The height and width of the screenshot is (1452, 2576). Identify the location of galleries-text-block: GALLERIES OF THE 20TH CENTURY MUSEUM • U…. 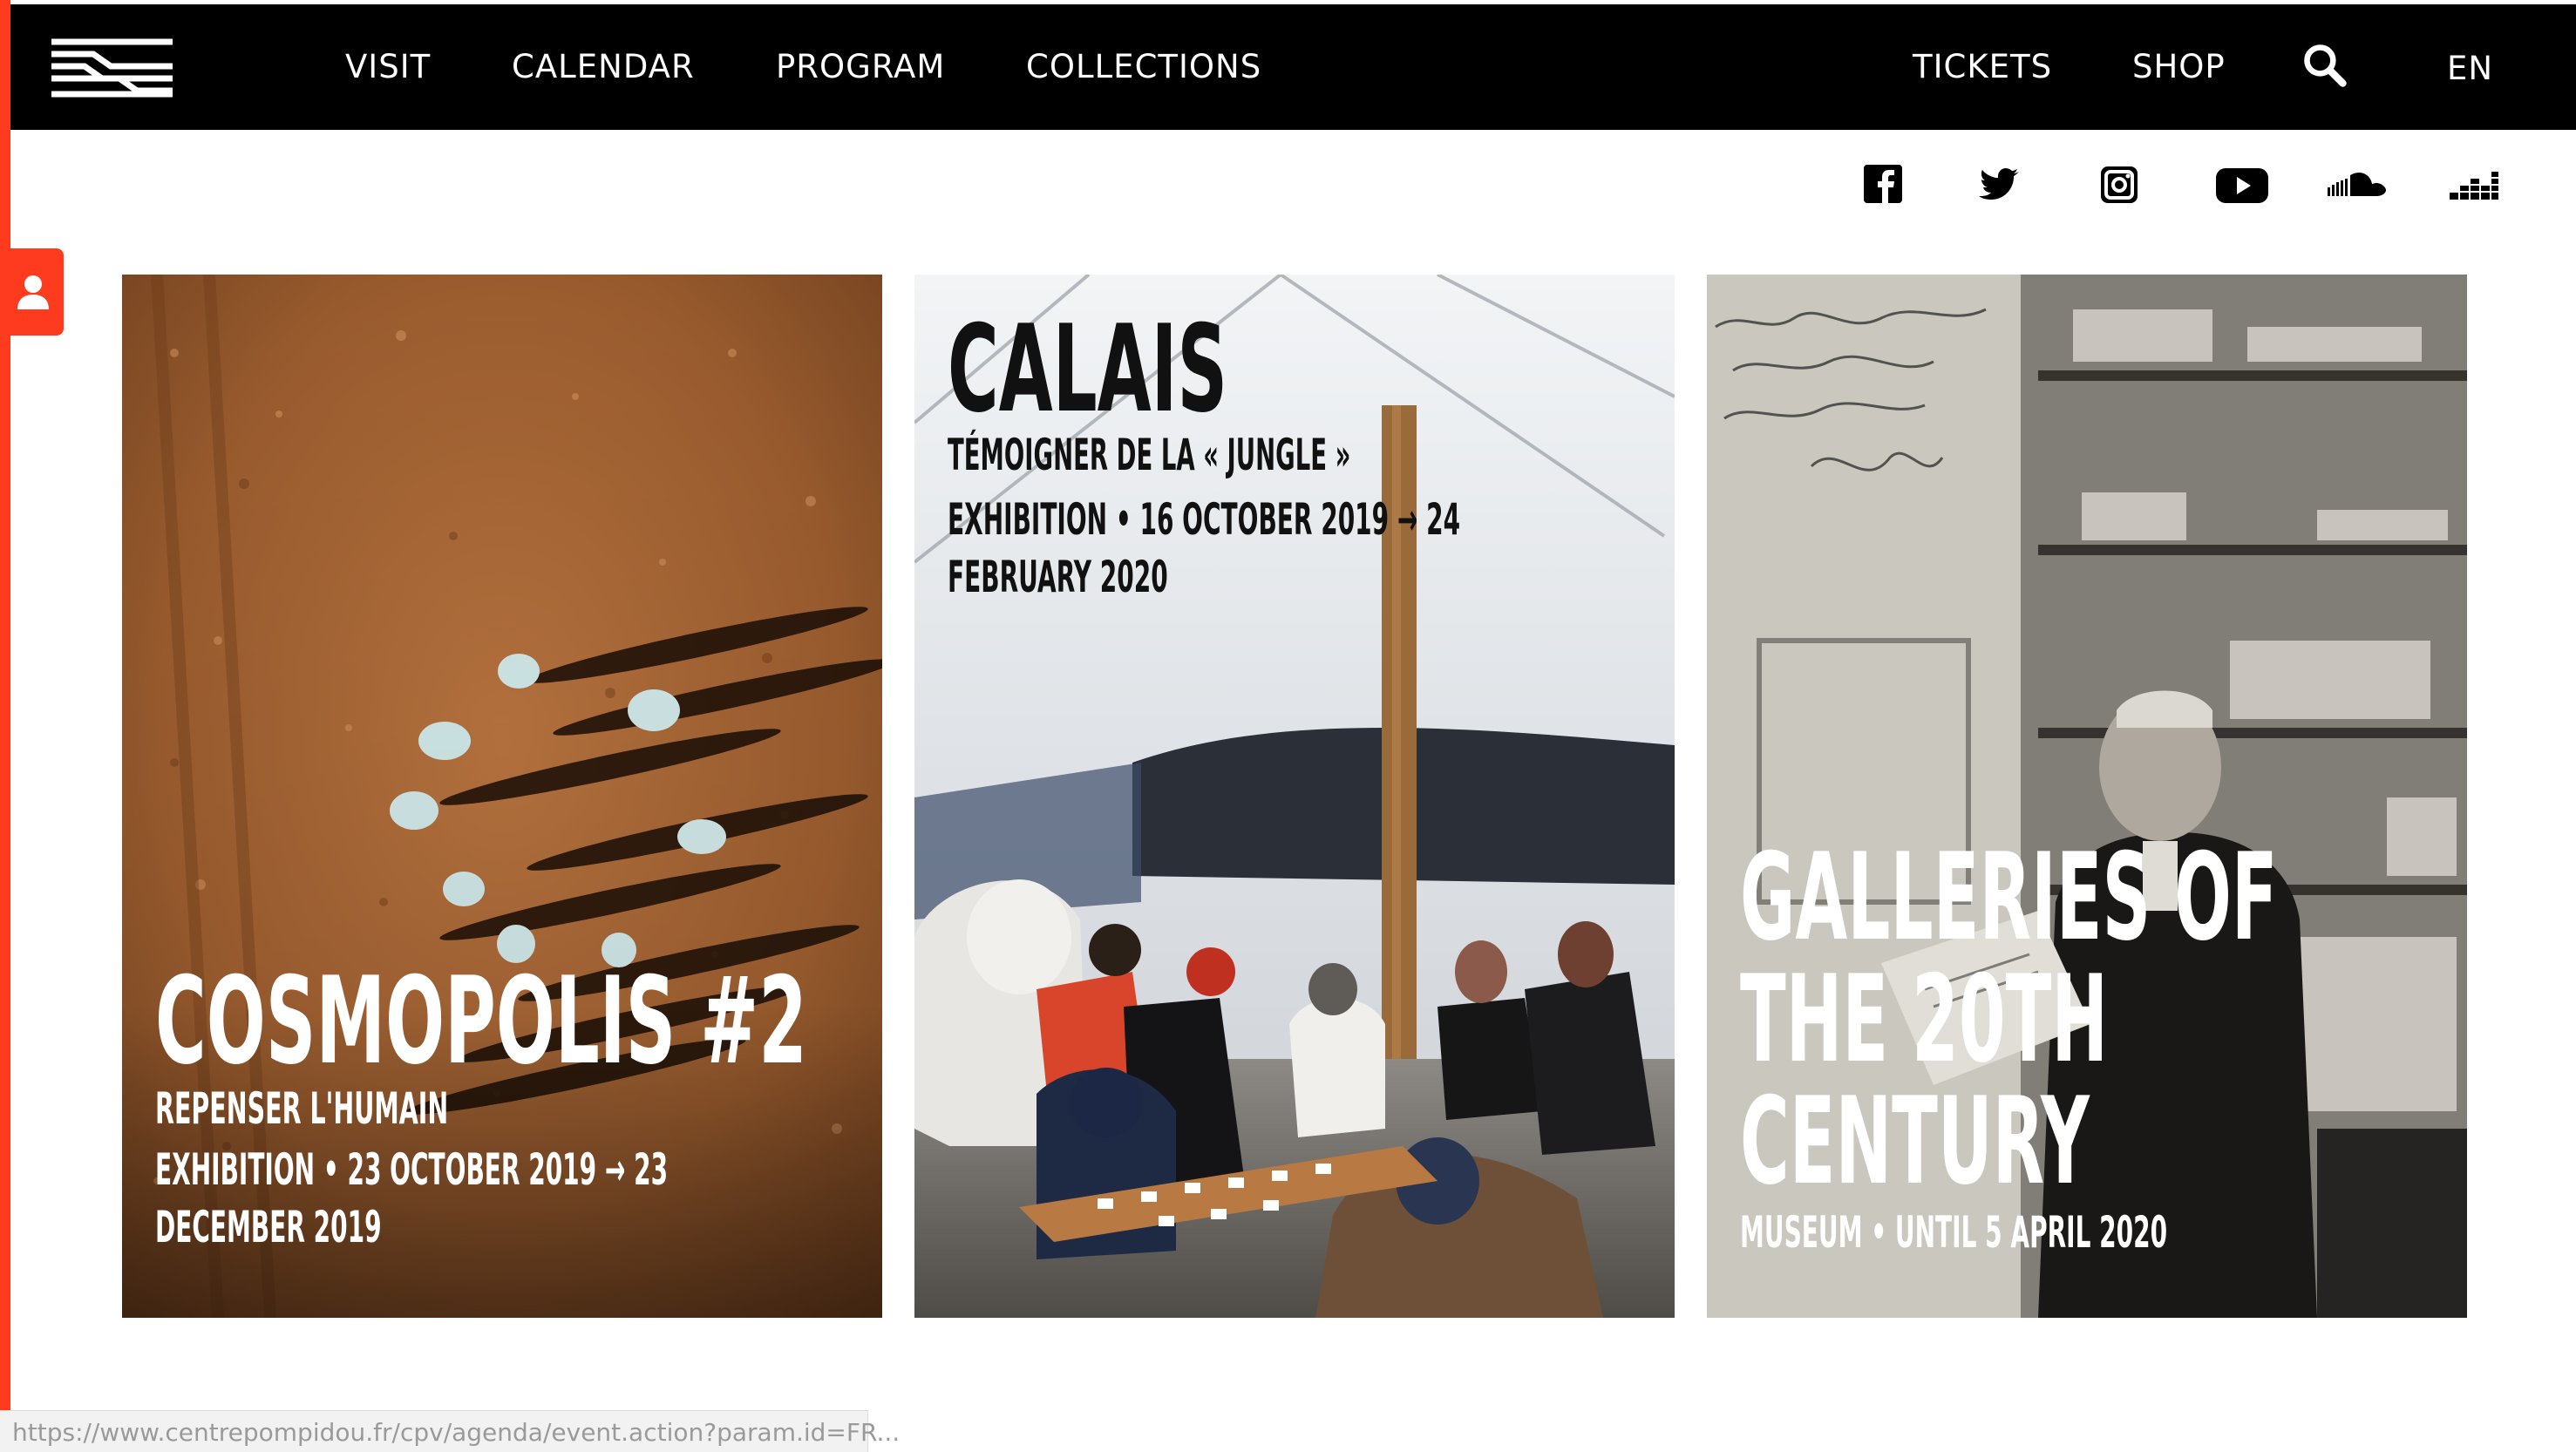
(2103, 1049).